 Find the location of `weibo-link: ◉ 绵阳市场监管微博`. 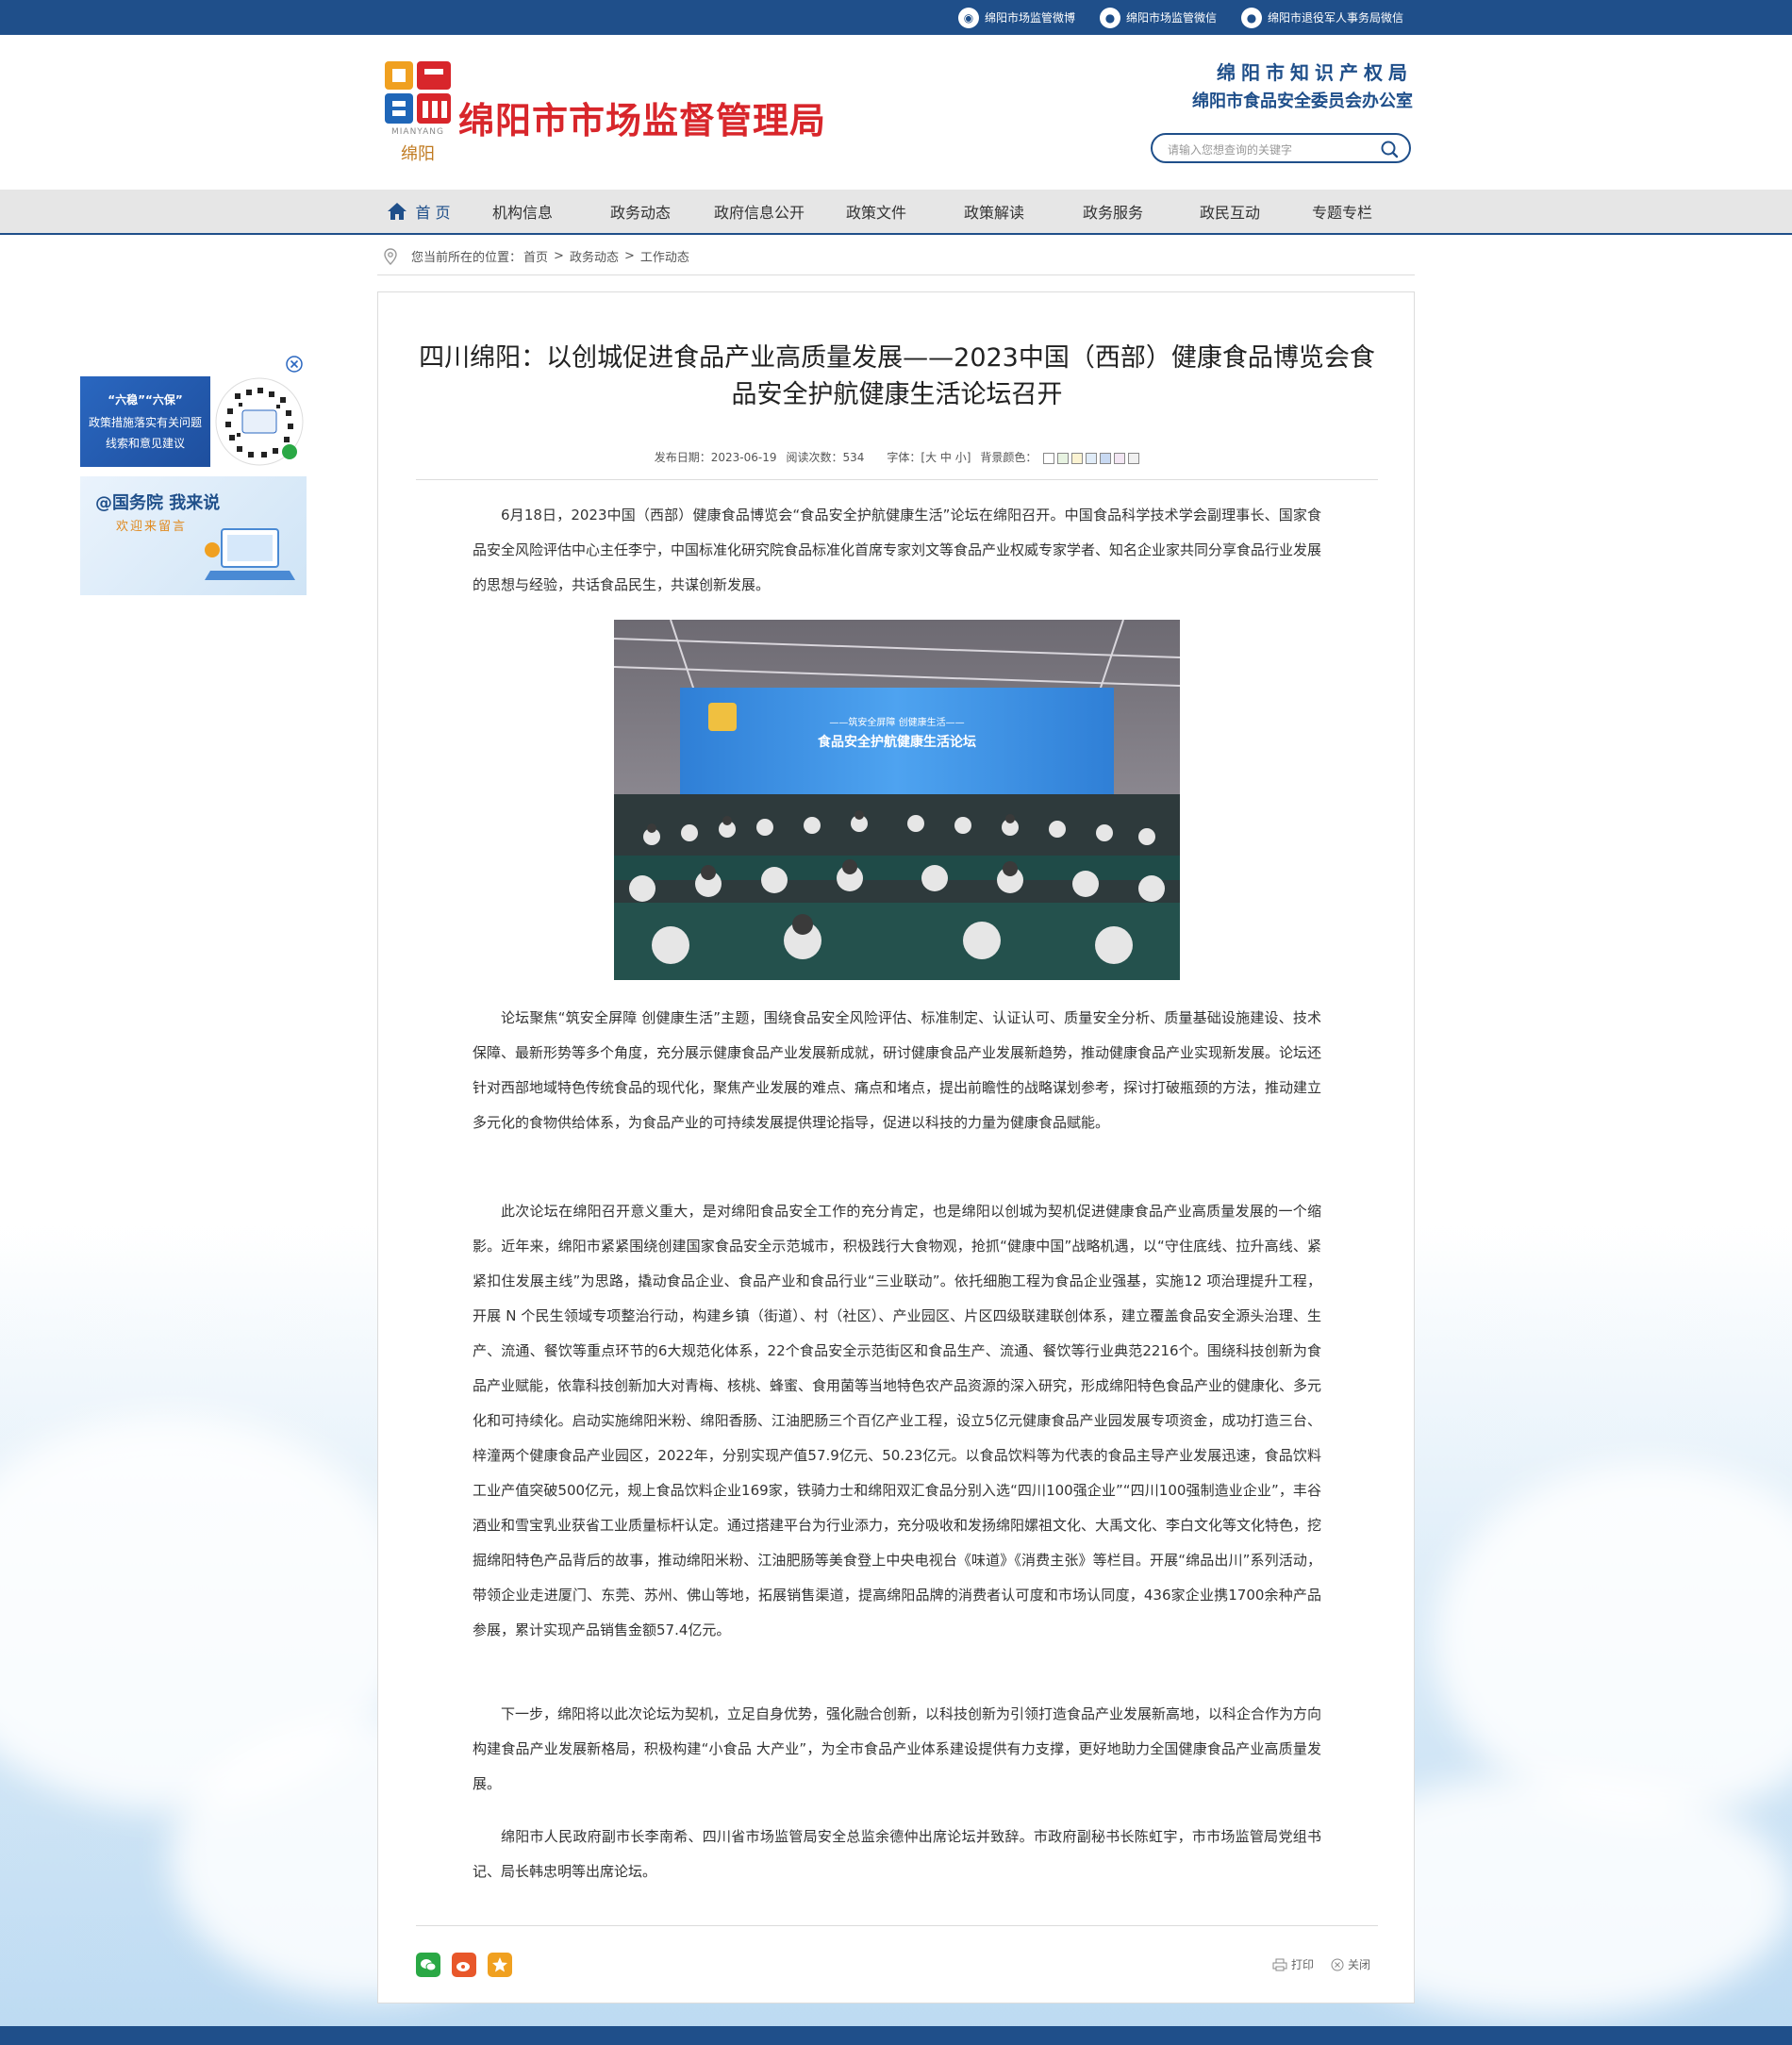

weibo-link: ◉ 绵阳市场监管微博 is located at coordinates (1016, 17).